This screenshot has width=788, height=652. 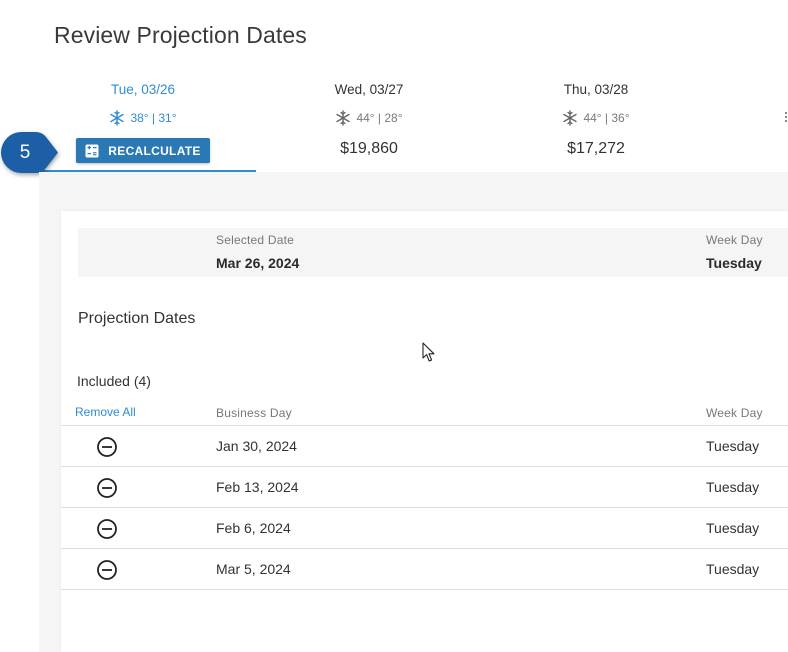 I want to click on page-title: Review Projection Dates, so click(x=180, y=35).